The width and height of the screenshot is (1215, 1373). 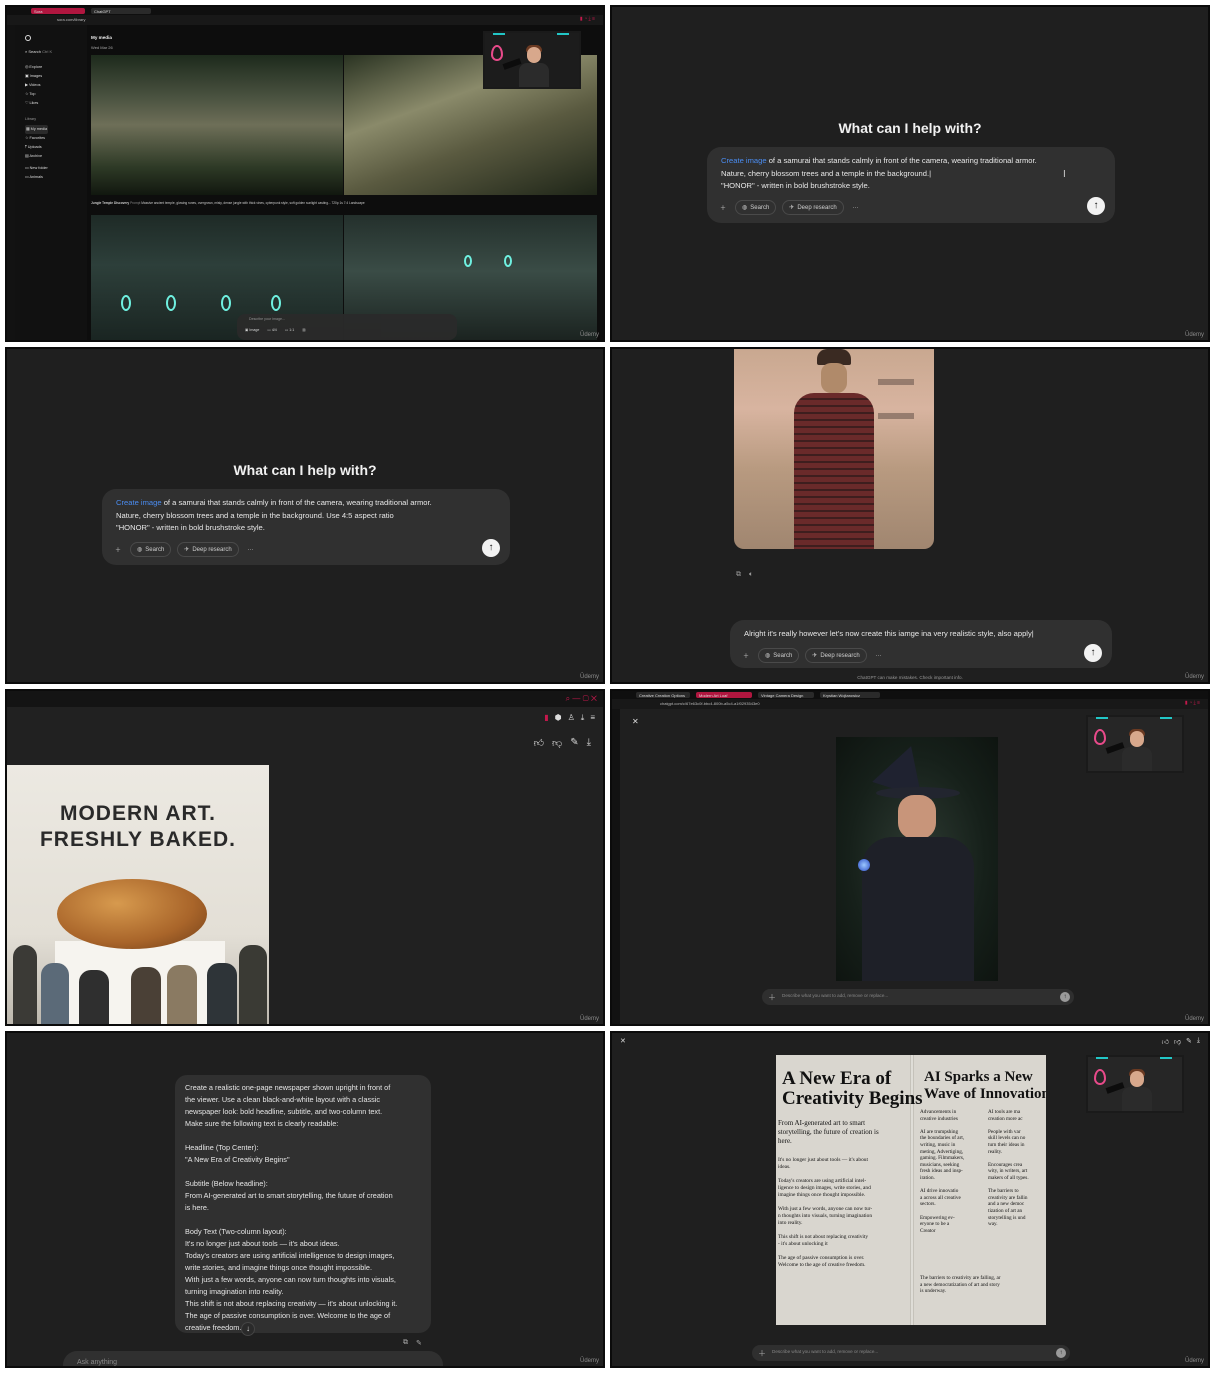 What do you see at coordinates (563, 34) in the screenshot?
I see `webcam-accent` at bounding box center [563, 34].